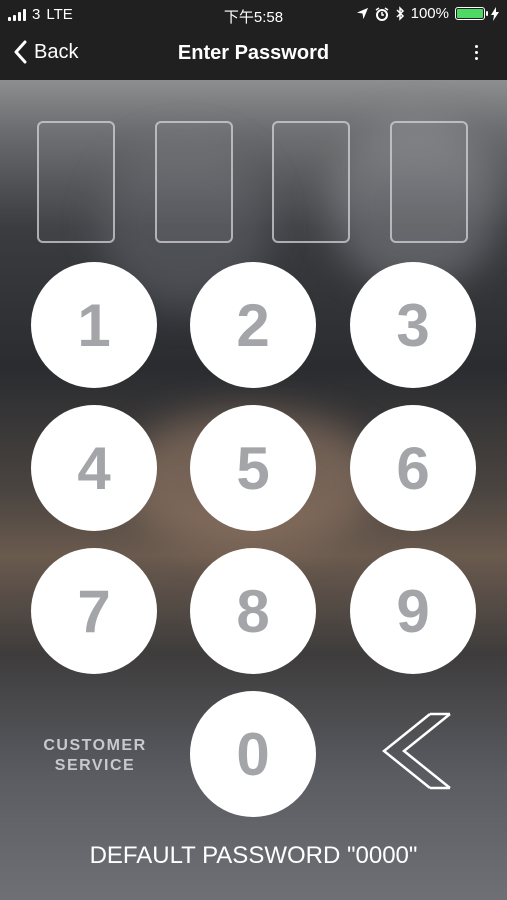  I want to click on keypad-key-3: 3, so click(413, 325).